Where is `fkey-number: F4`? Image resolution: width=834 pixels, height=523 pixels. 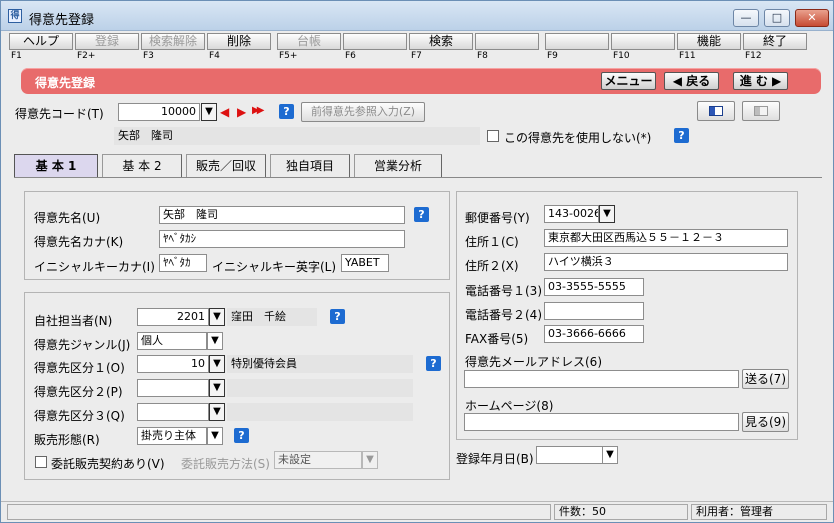
fkey-number: F4 is located at coordinates (214, 56).